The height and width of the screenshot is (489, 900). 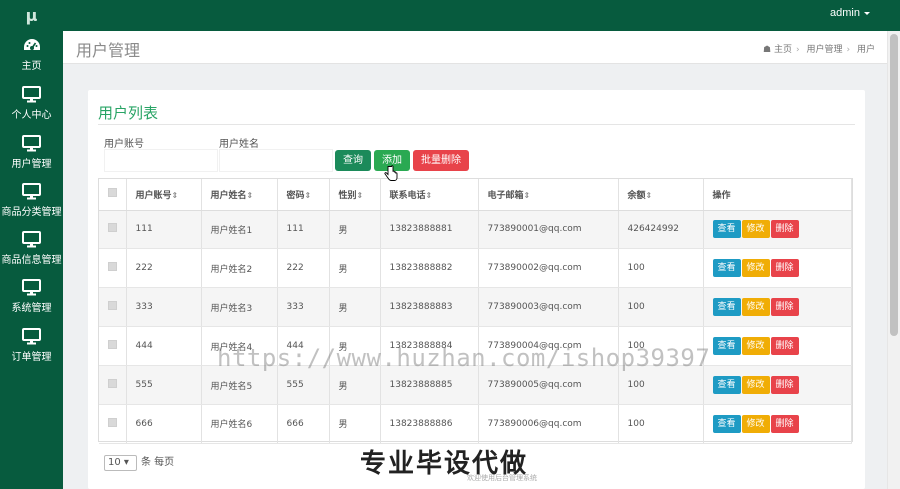 I want to click on page-size-select: 10 ▾, so click(x=120, y=463).